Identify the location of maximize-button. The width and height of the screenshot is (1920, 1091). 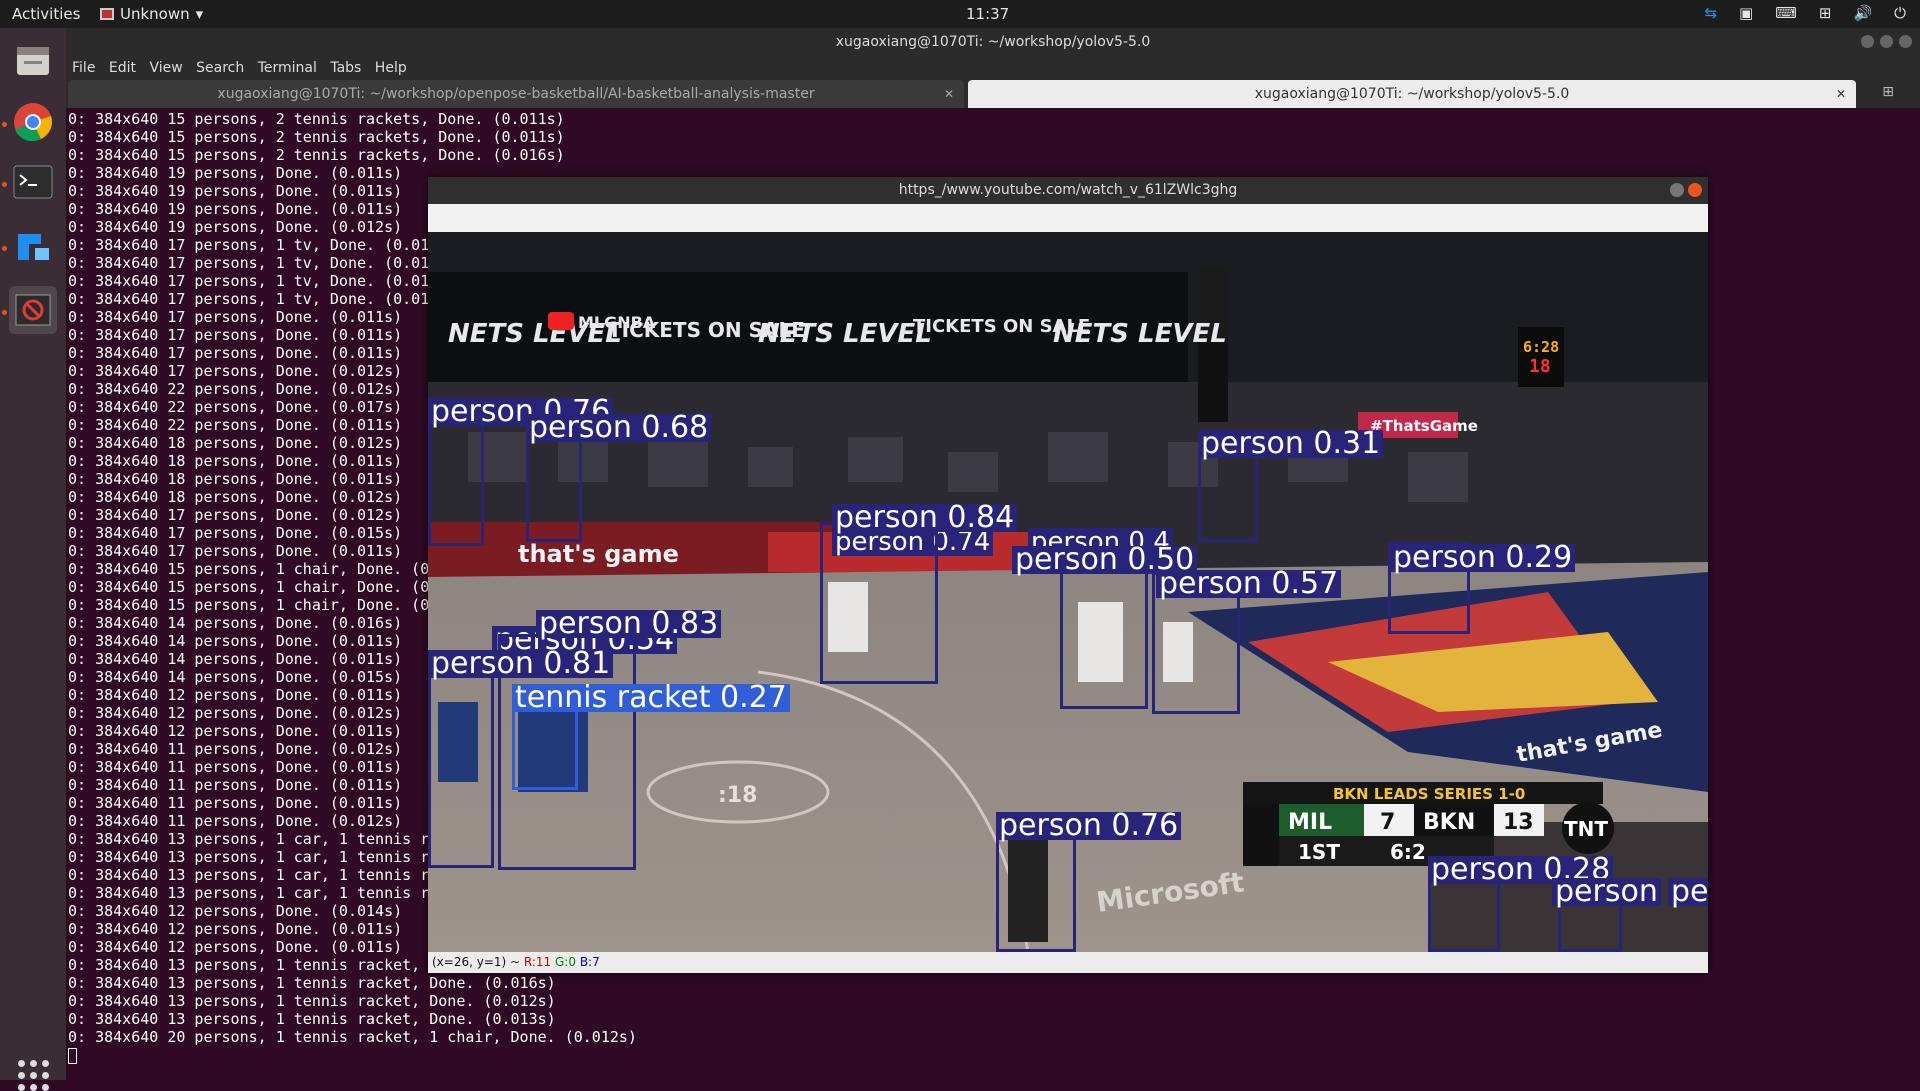
(1886, 41).